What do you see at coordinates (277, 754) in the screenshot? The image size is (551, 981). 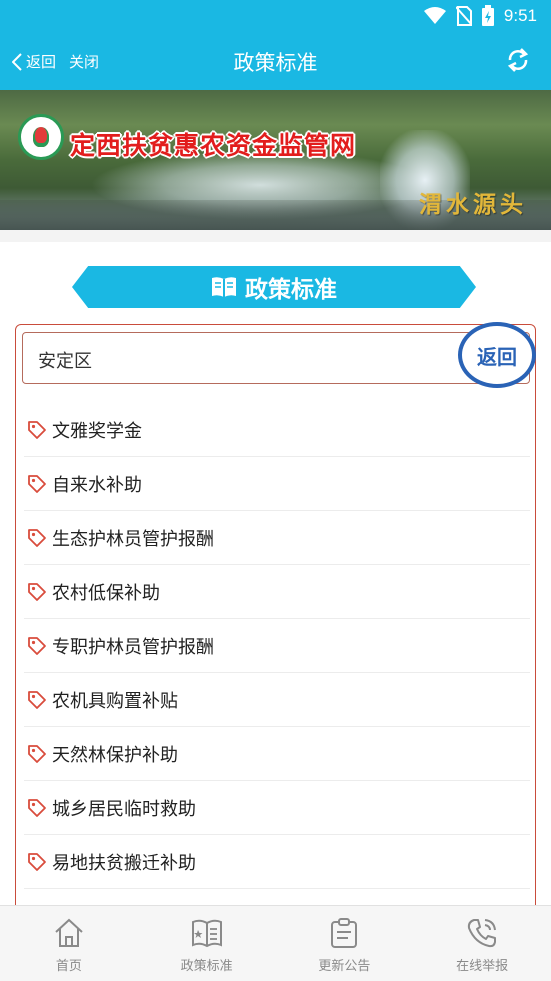 I see `list-item: 天然林保护补助` at bounding box center [277, 754].